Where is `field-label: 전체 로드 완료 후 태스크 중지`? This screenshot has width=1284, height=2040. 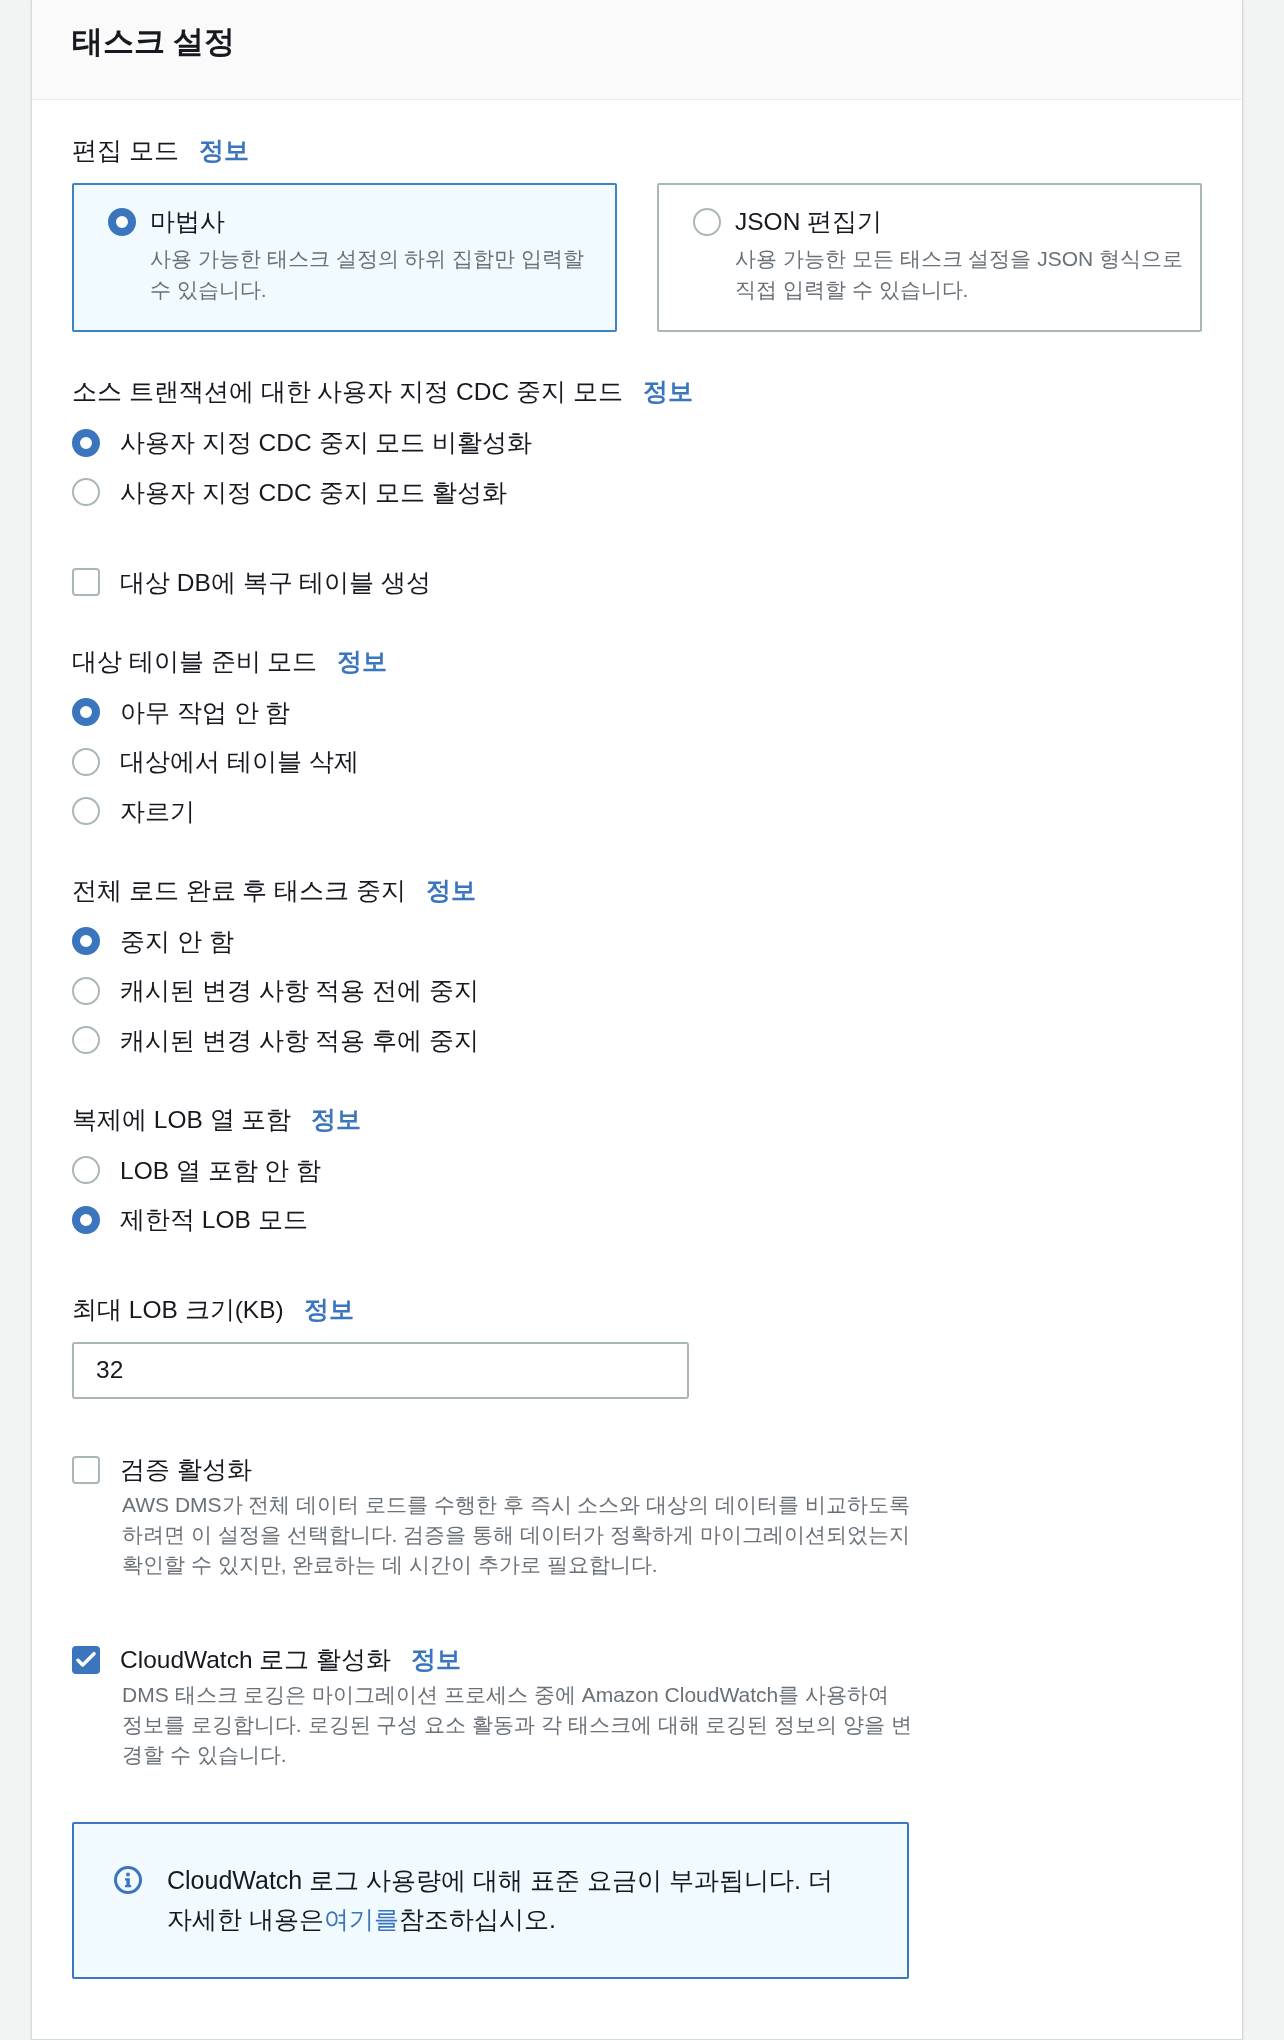
field-label: 전체 로드 완료 후 태스크 중지 is located at coordinates (239, 890).